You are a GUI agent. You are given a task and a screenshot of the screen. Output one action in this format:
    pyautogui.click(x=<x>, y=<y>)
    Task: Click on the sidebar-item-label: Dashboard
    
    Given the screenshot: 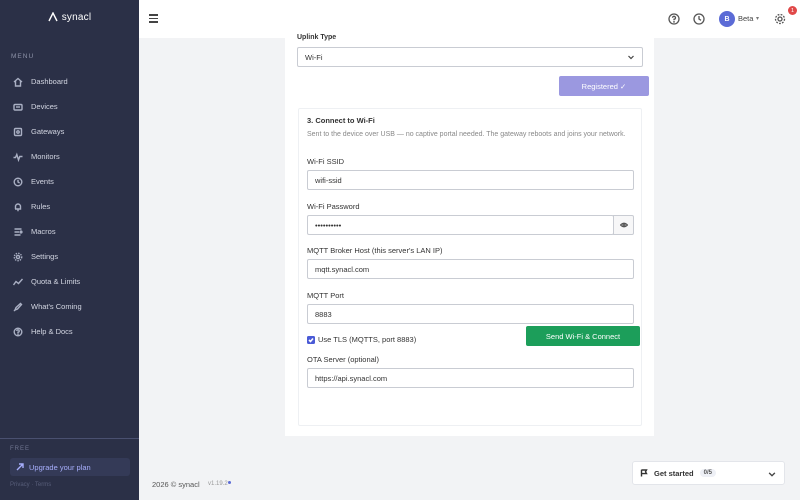 What is the action you would take?
    pyautogui.click(x=49, y=81)
    